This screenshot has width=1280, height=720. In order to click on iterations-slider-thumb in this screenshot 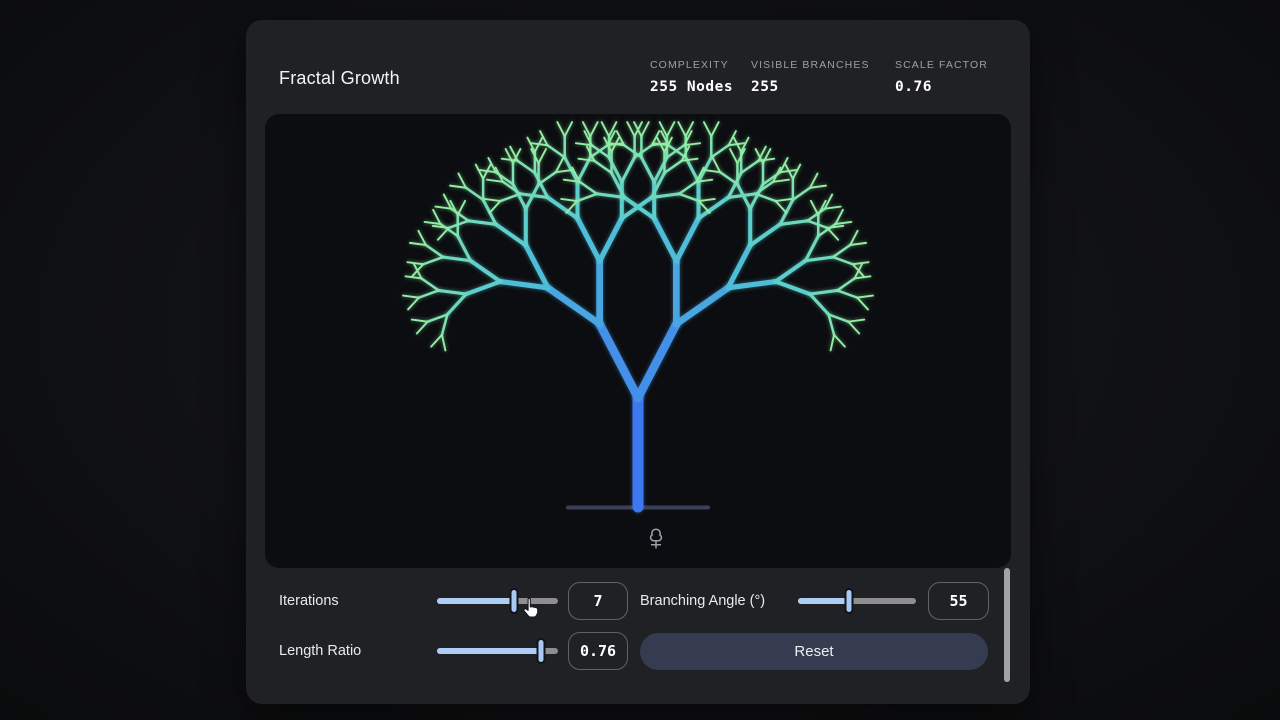, I will do `click(514, 601)`.